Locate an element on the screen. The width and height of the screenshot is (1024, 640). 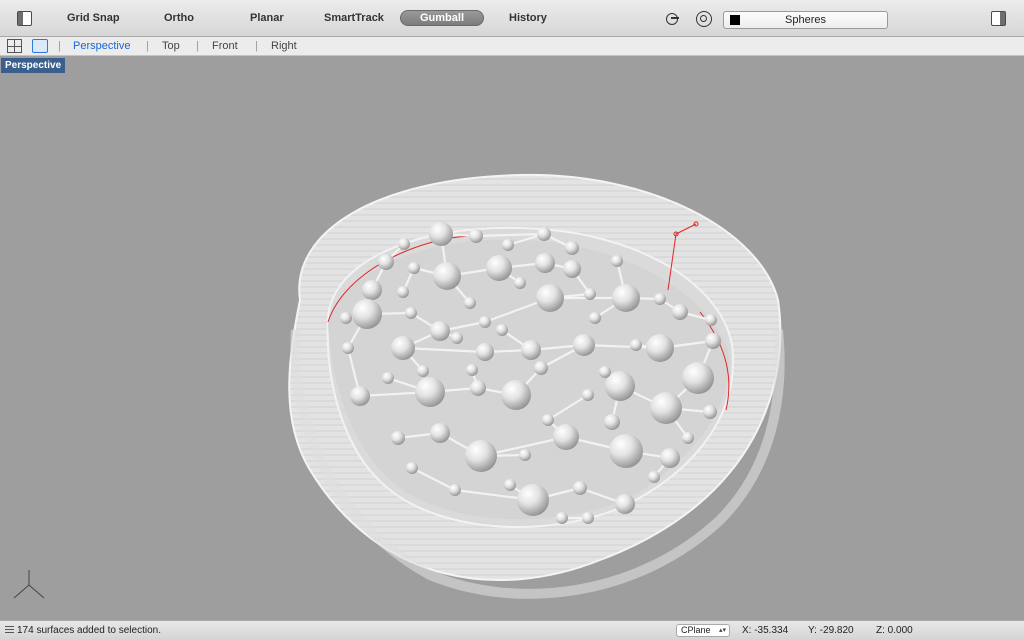
status-message: 174 surfaces added to selection. is located at coordinates (89, 630).